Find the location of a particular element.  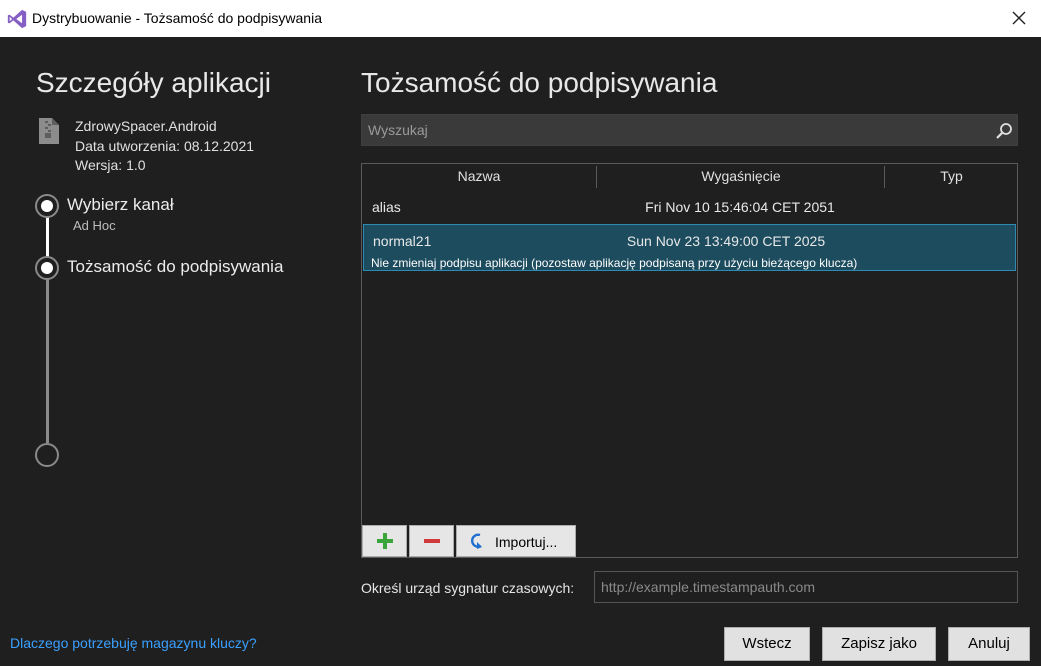

keystore-help-link: Dlaczego potrzebuję magazynu kluczy? is located at coordinates (133, 643).